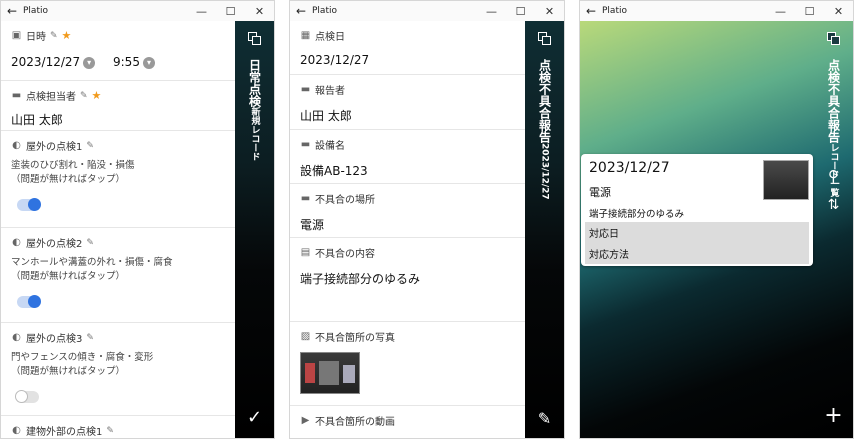  Describe the element at coordinates (407, 157) in the screenshot. I see `field-equipment: ▬ 設備名 設備AB-123` at that location.